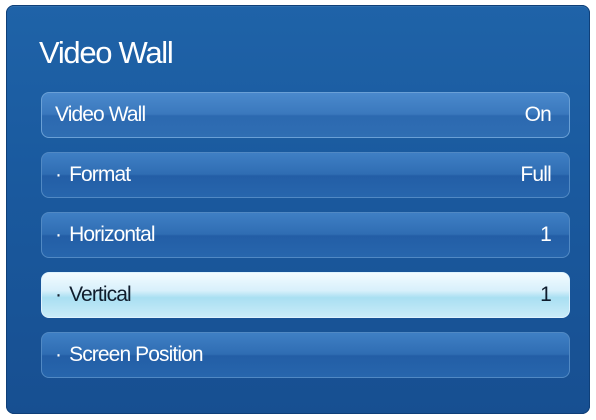  What do you see at coordinates (112, 234) in the screenshot?
I see `menu-item-label-text: Horizontal` at bounding box center [112, 234].